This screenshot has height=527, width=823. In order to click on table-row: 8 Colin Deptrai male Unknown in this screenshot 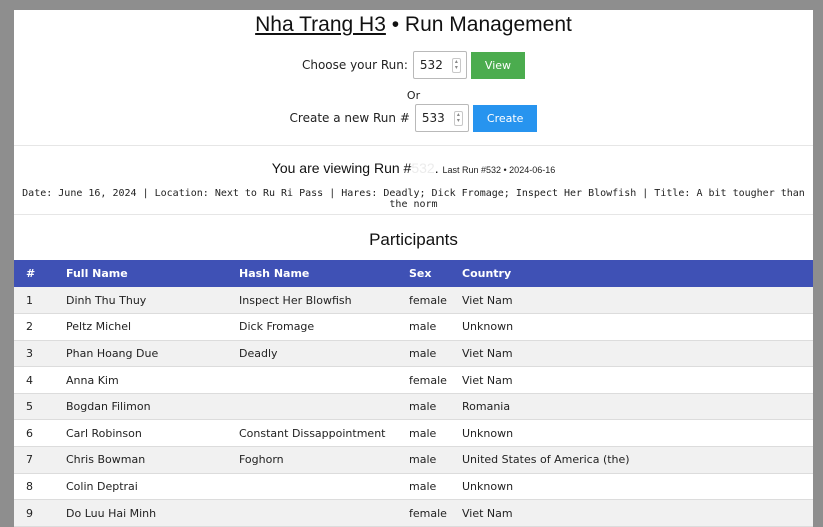, I will do `click(413, 487)`.